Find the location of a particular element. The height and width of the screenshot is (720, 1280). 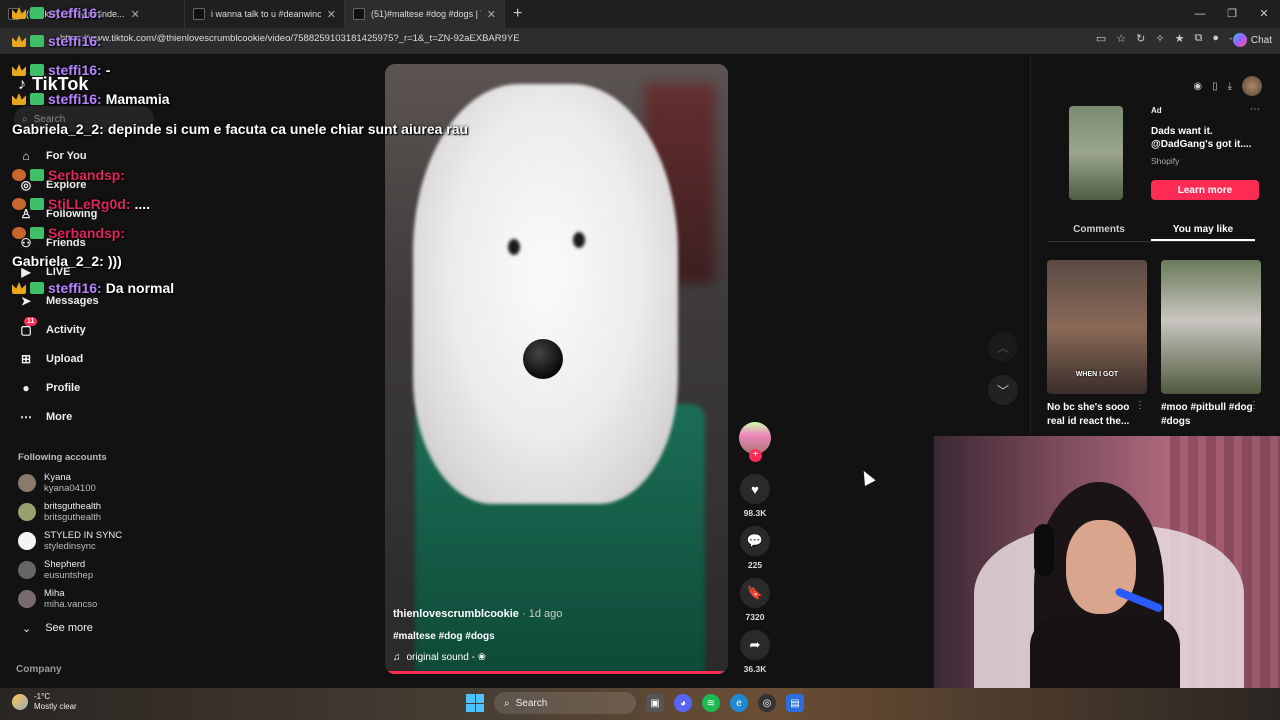

chat-message: steffi16: - is located at coordinates (61, 70).